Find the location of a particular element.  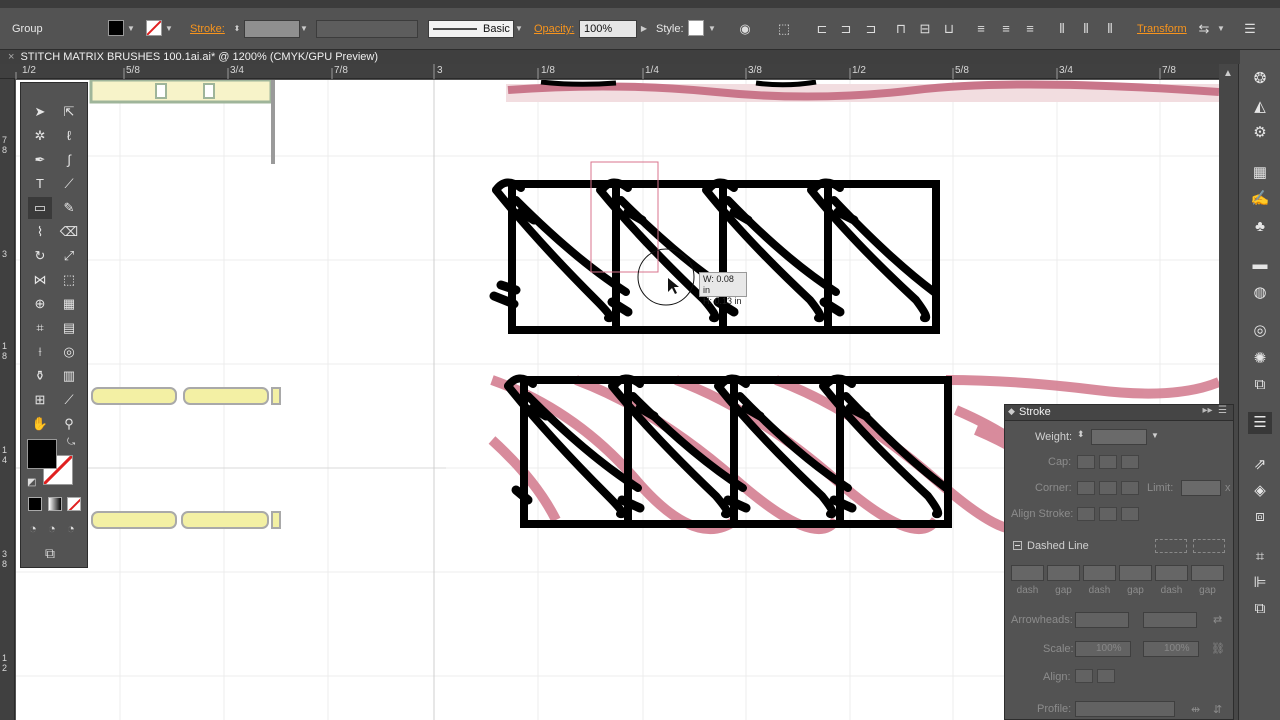

panel-expand-icon: ◆ is located at coordinates (1011, 411).